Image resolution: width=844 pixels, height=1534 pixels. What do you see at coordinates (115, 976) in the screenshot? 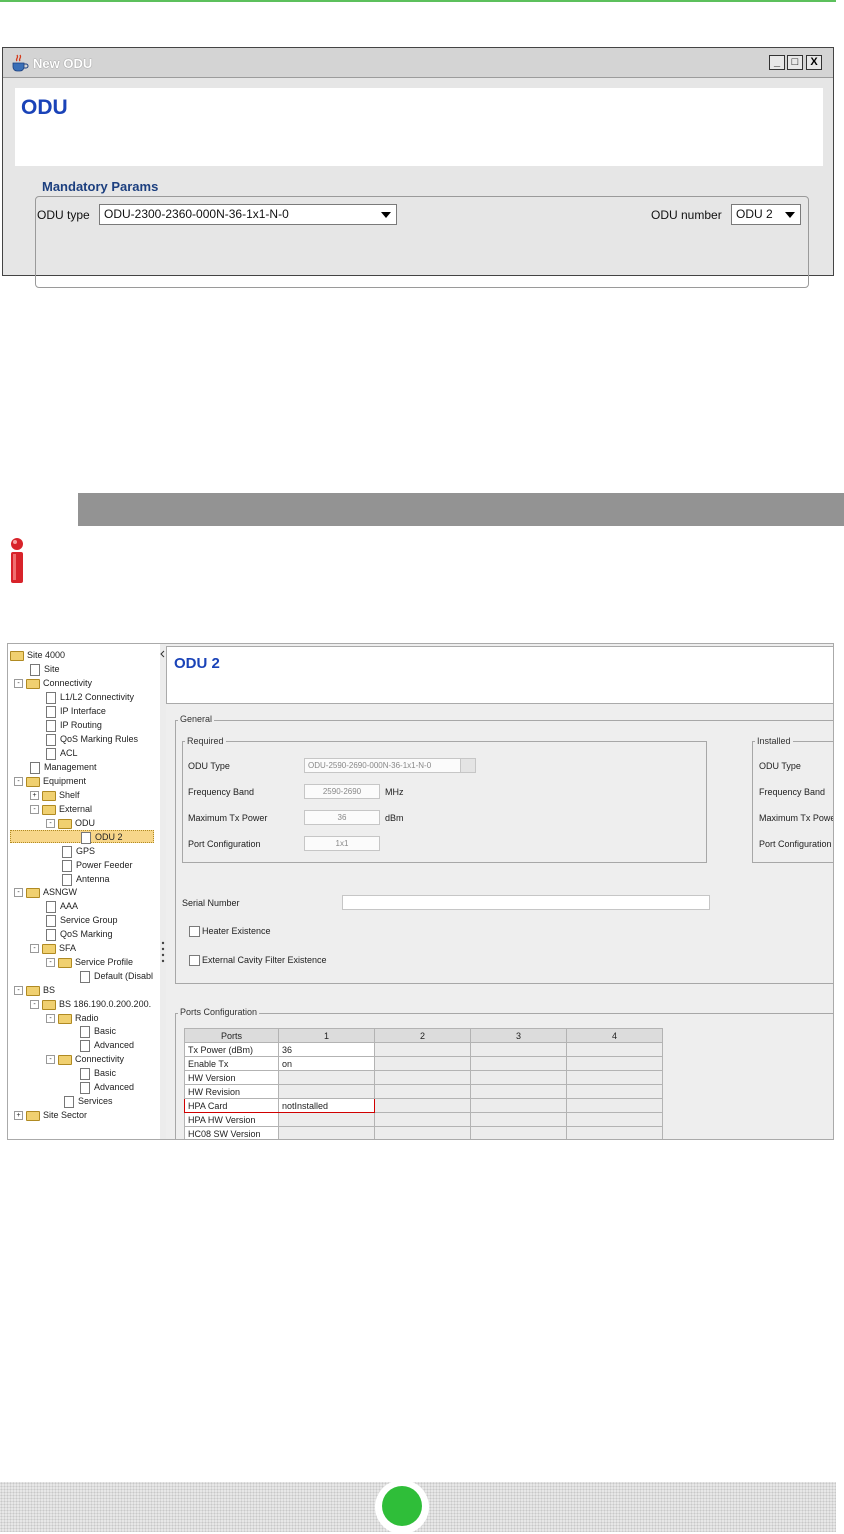
I see `tree-item-default-disabled: Default (Disabl` at bounding box center [115, 976].